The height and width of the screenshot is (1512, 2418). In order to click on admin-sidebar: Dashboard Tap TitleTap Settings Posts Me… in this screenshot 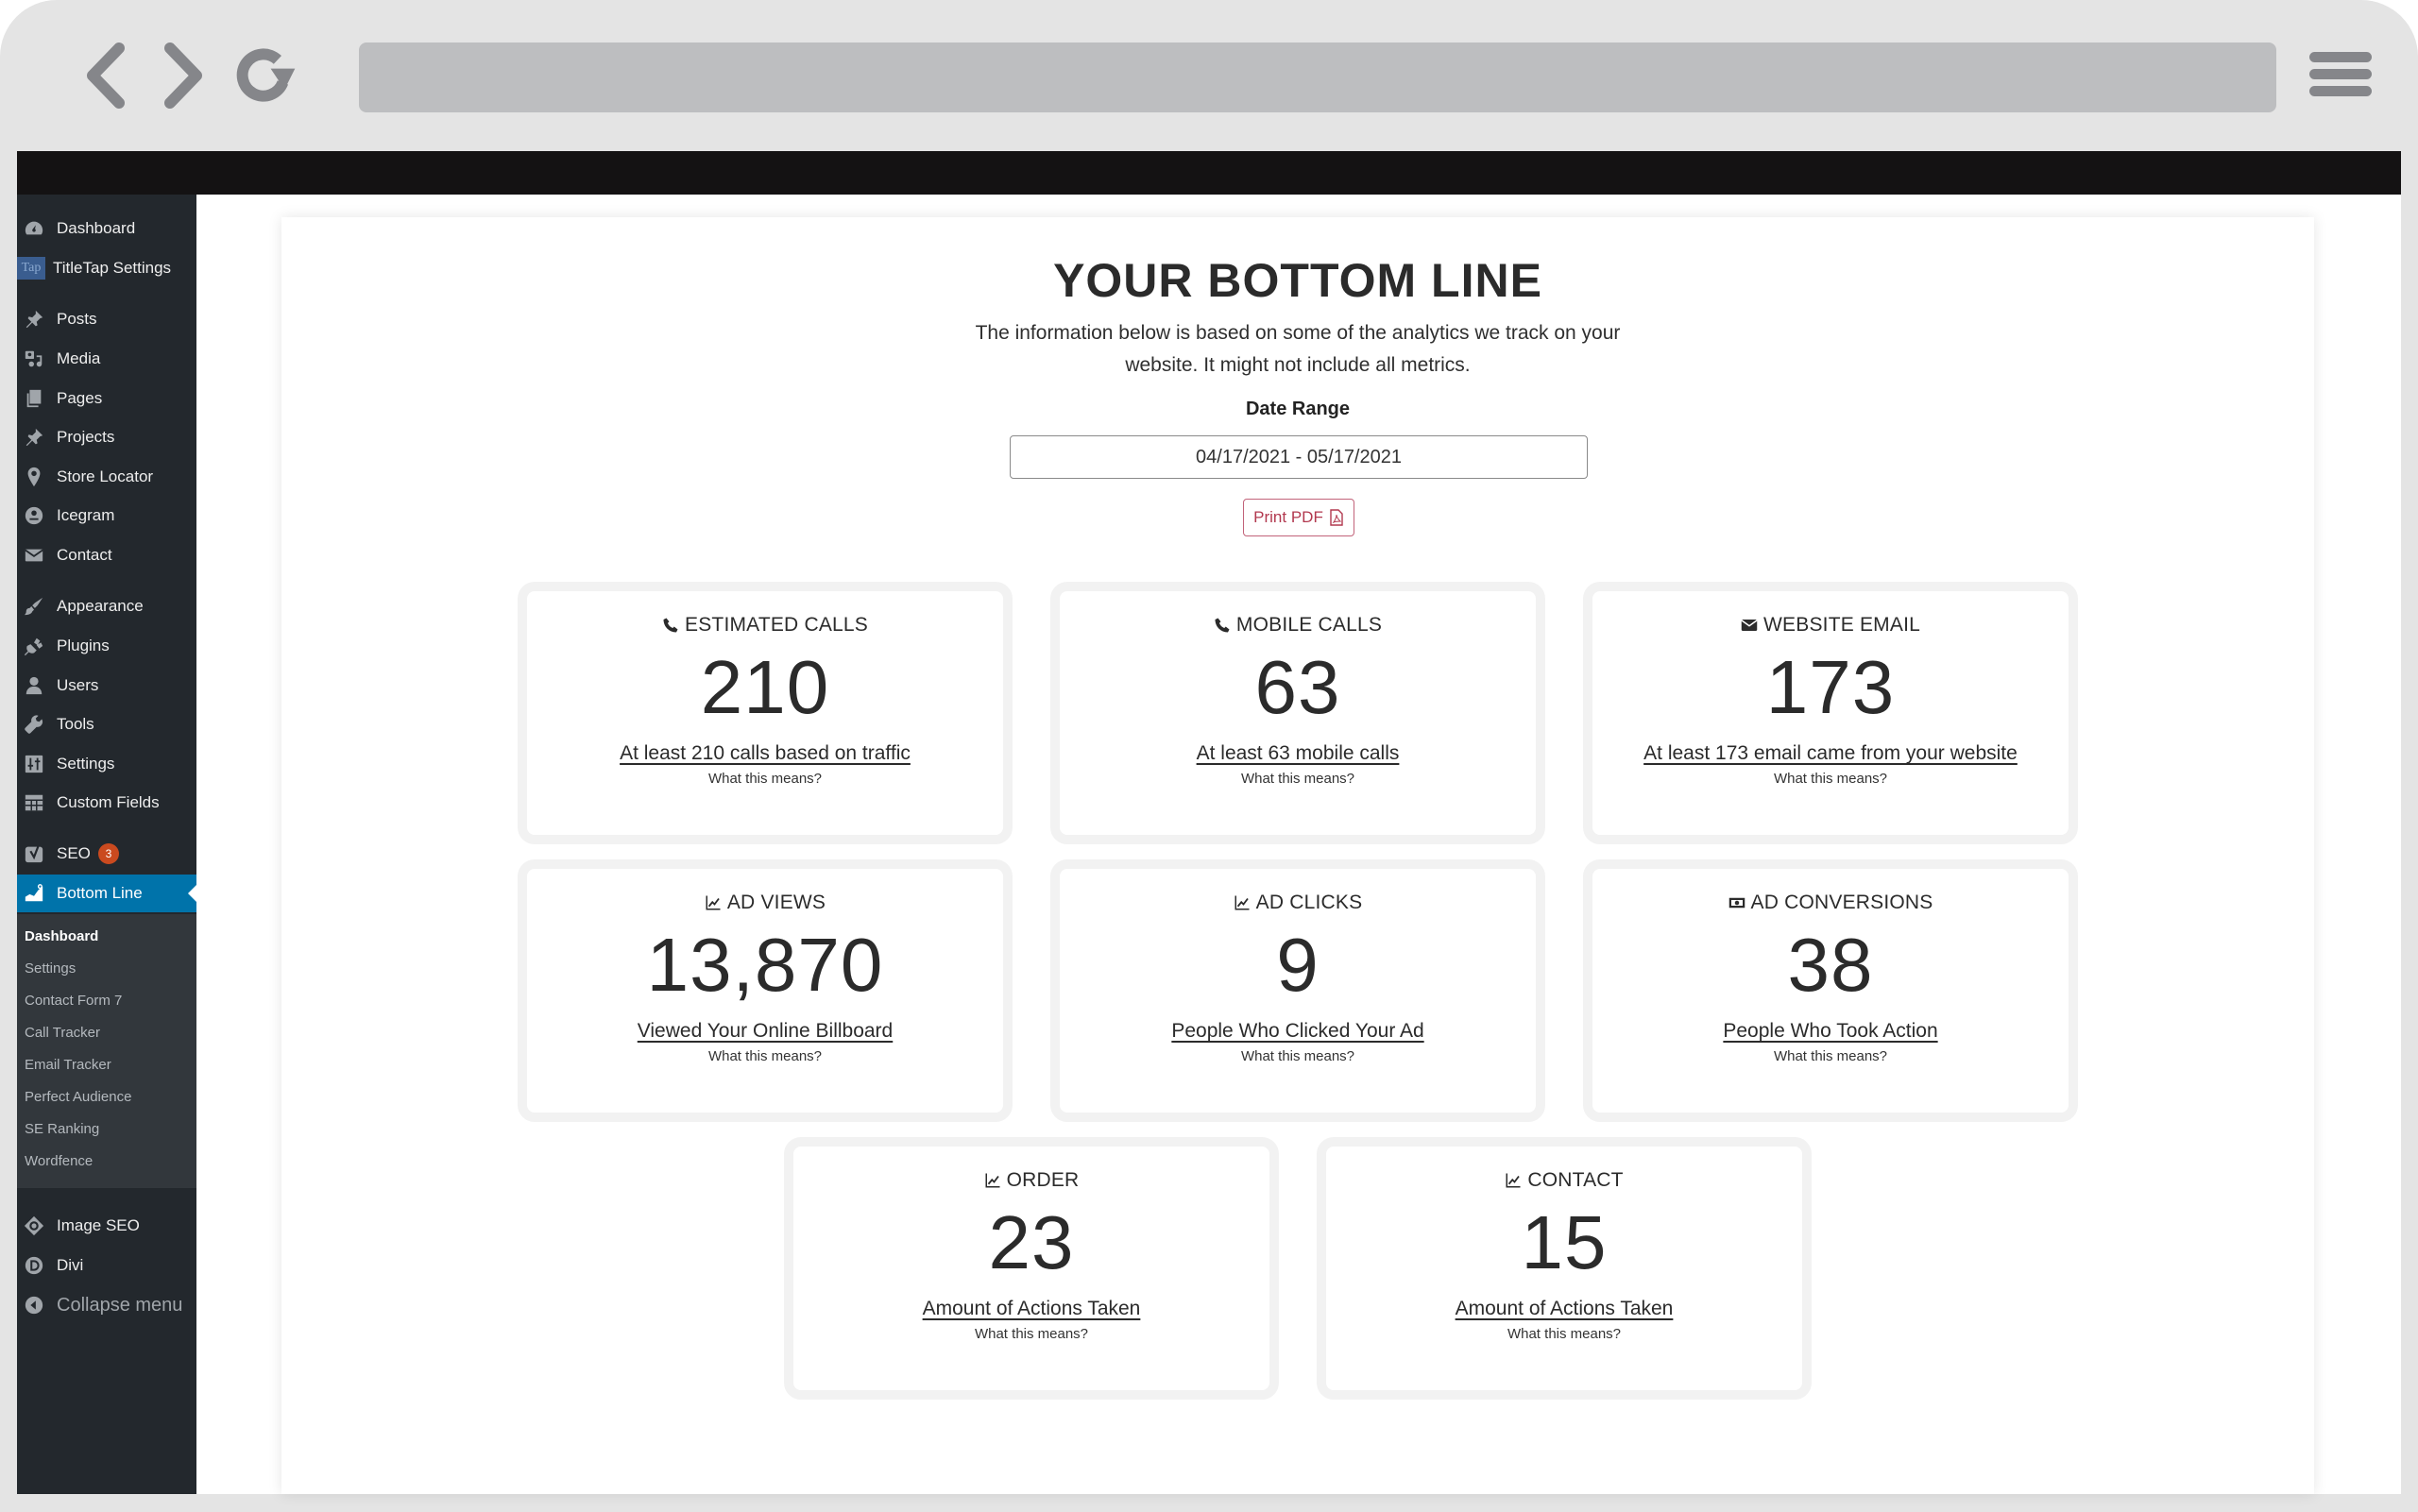, I will do `click(106, 844)`.